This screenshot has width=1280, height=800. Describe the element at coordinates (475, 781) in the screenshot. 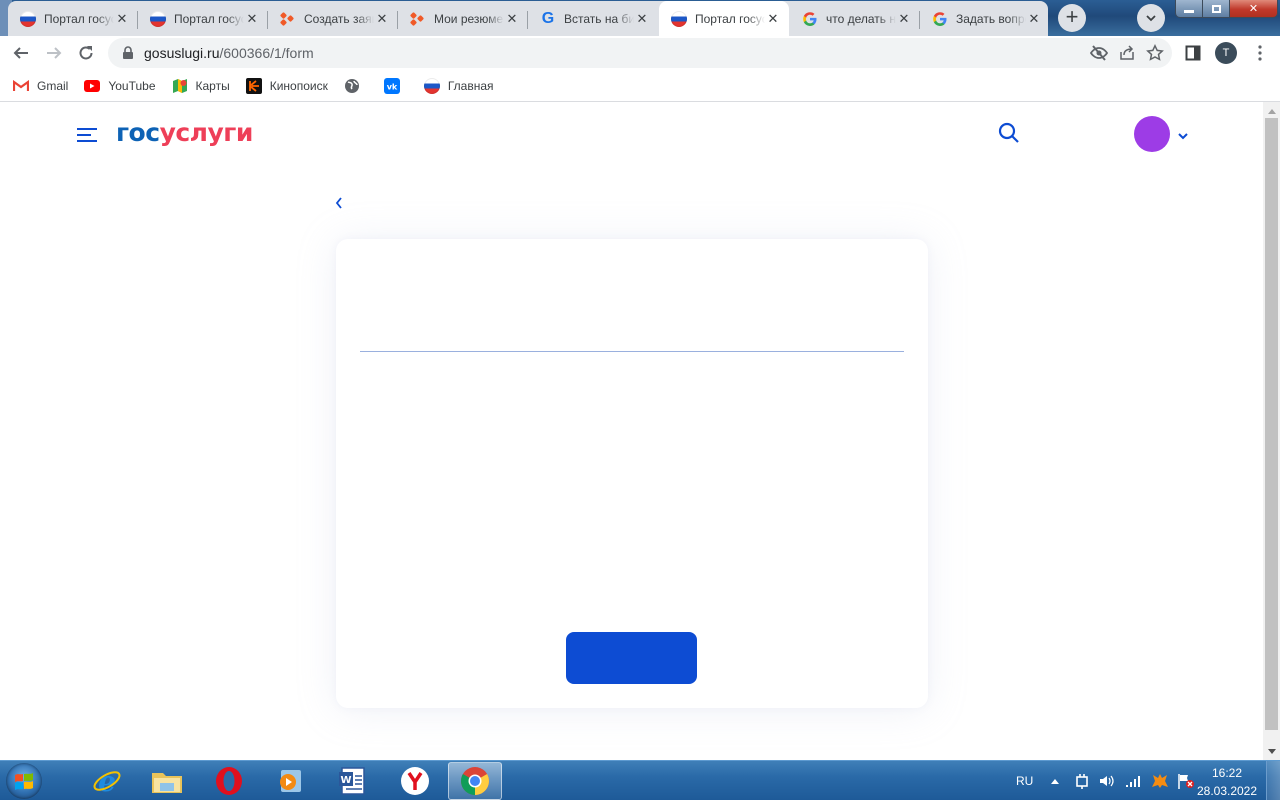

I see `taskbar-app-chrome` at that location.